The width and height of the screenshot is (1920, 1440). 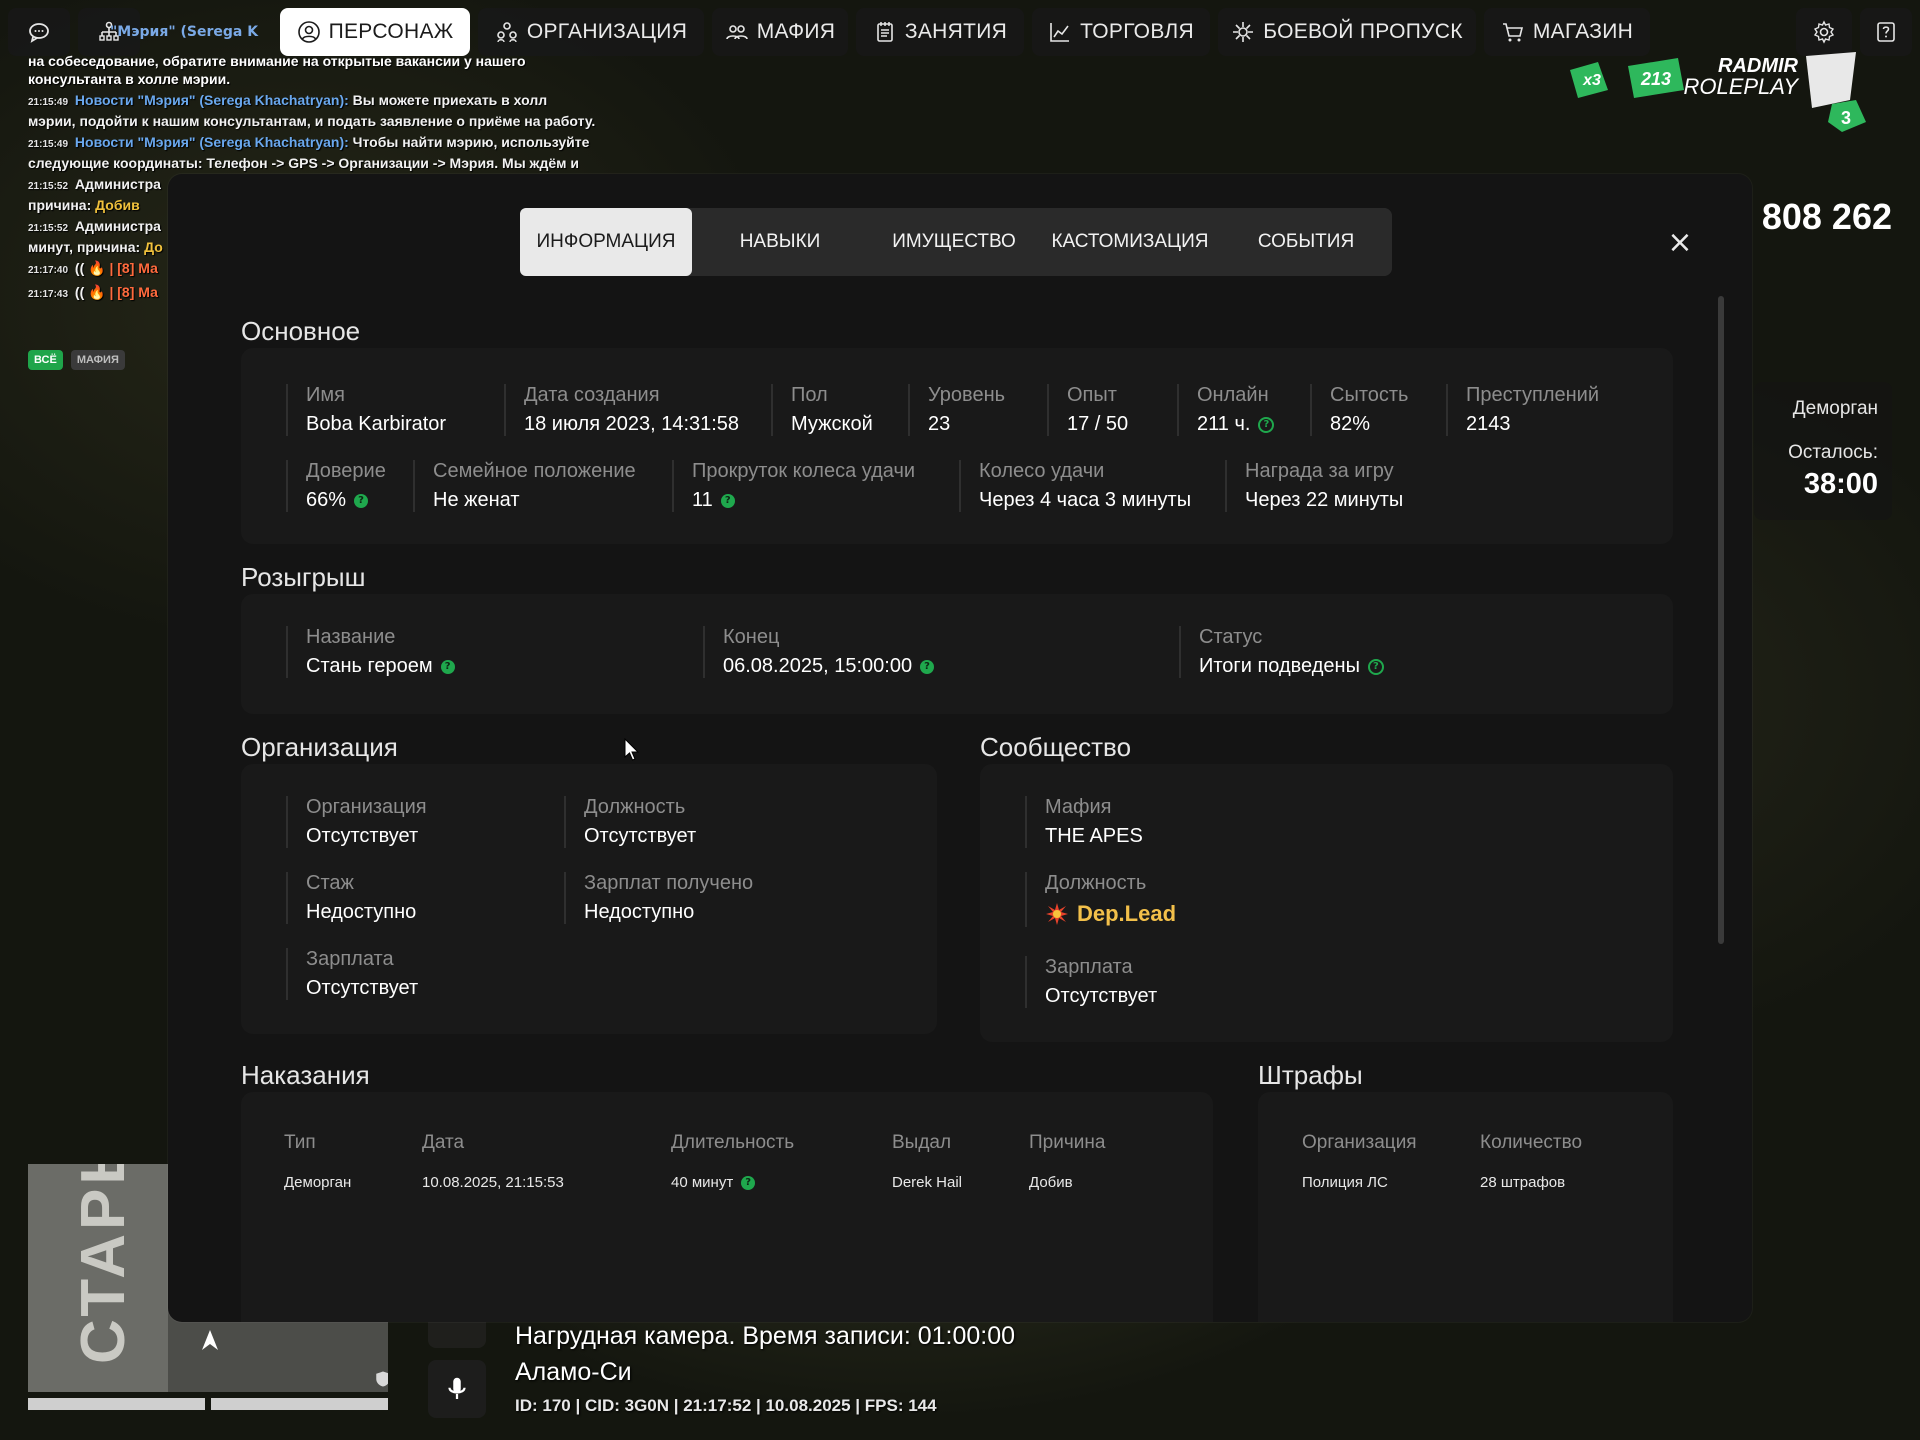 I want to click on health-bar, so click(x=116, y=1404).